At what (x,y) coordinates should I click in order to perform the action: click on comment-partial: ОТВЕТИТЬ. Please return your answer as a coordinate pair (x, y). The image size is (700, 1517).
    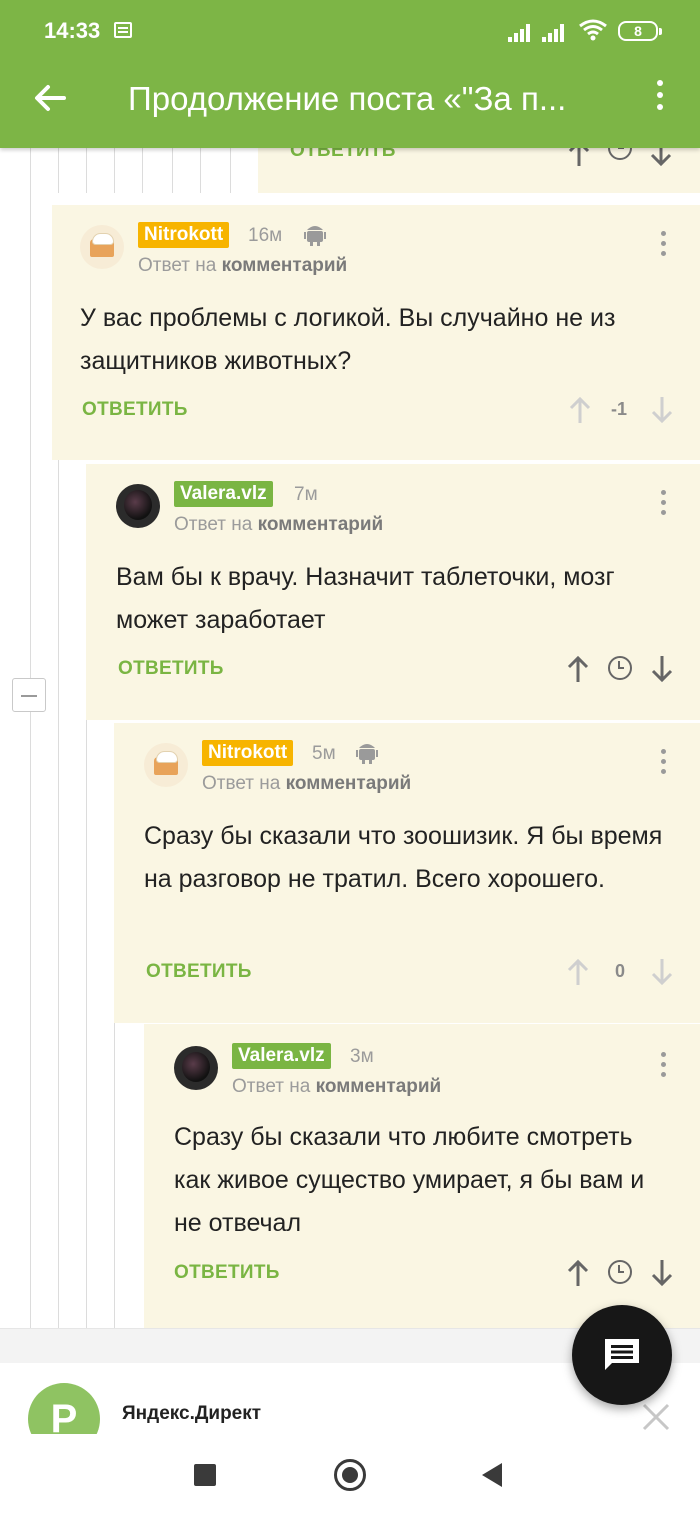
    Looking at the image, I should click on (479, 170).